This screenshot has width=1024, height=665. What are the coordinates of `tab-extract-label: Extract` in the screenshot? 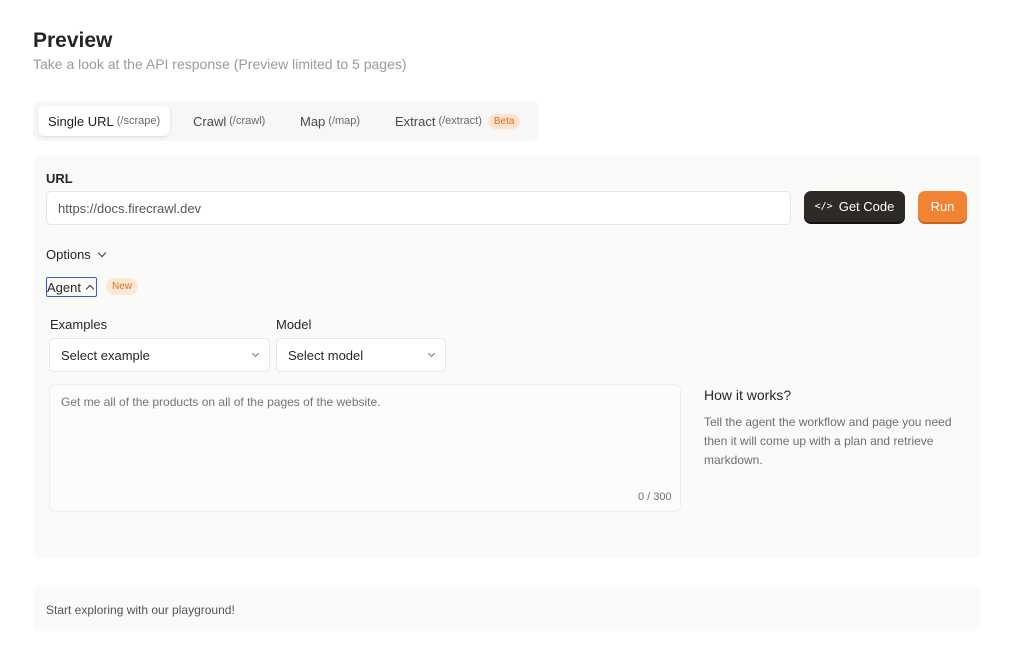 It's located at (415, 121).